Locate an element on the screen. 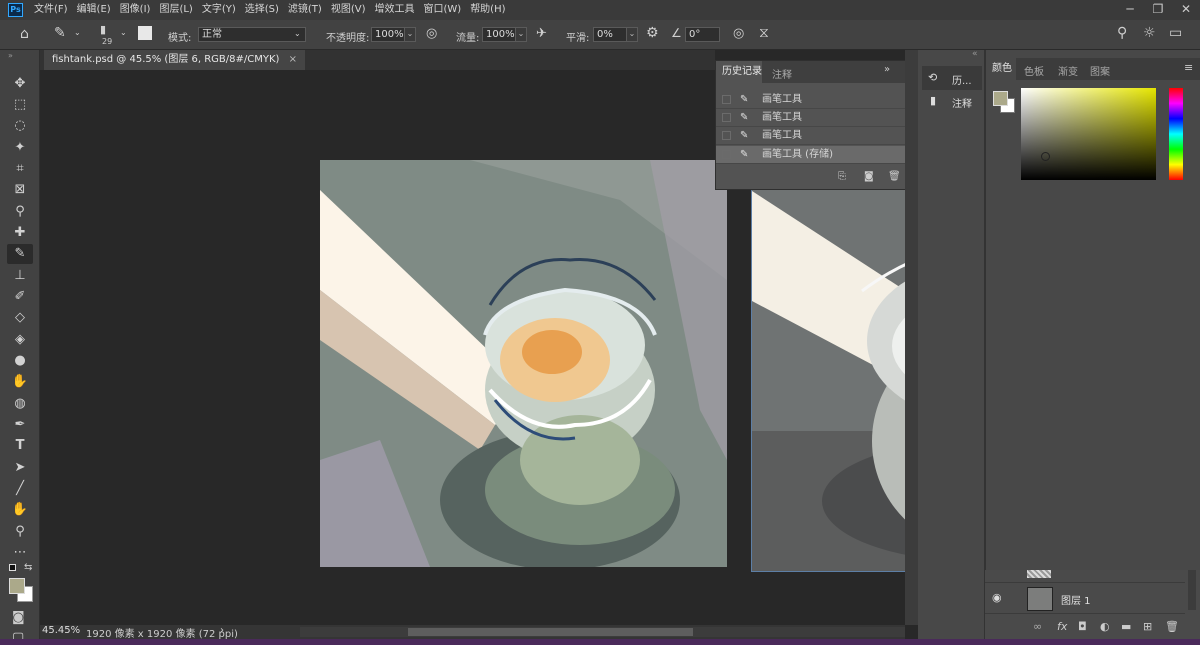 Image resolution: width=1200 pixels, height=645 pixels. menu-view: 视图(V) is located at coordinates (348, 10).